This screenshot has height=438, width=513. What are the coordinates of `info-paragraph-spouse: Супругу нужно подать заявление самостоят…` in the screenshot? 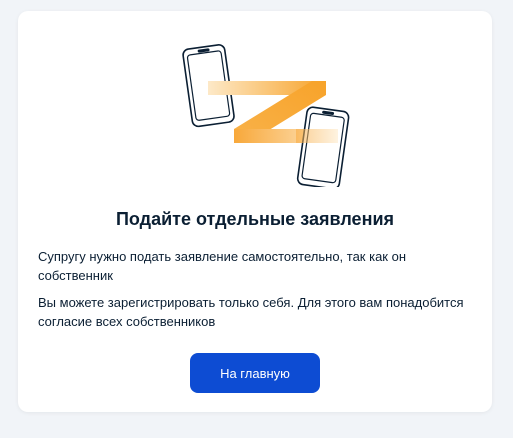 It's located at (222, 266).